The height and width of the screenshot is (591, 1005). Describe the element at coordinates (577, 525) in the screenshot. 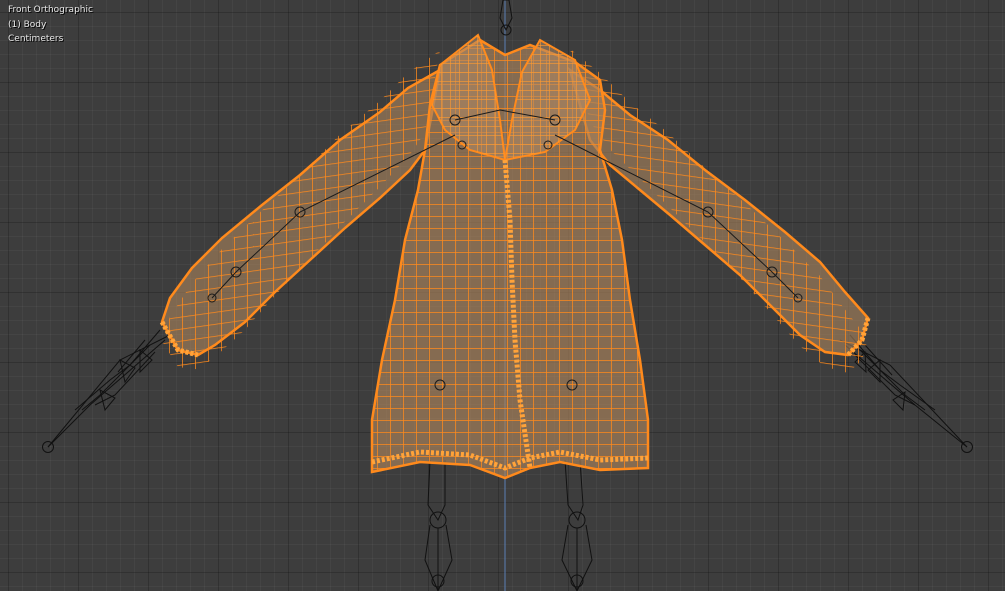

I see `right-leg-bones` at that location.